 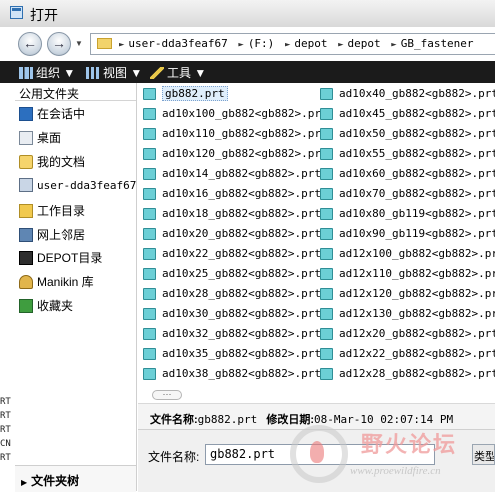 What do you see at coordinates (417, 213) in the screenshot?
I see `file-name: ad10x80_gb119<gb882>.prt` at bounding box center [417, 213].